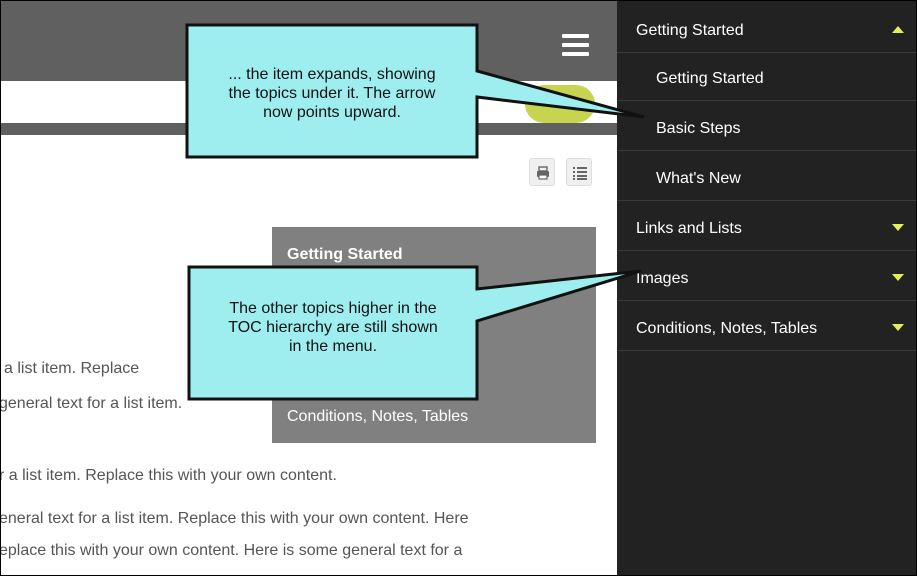 Image resolution: width=917 pixels, height=576 pixels. I want to click on mini-toc-item: Getting Started, so click(345, 255).